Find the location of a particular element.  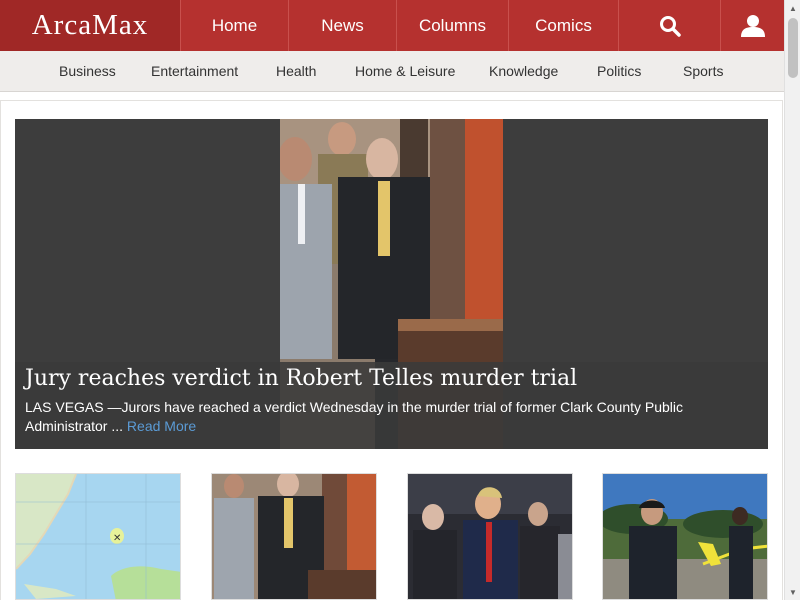

category-health: Health is located at coordinates (296, 71).